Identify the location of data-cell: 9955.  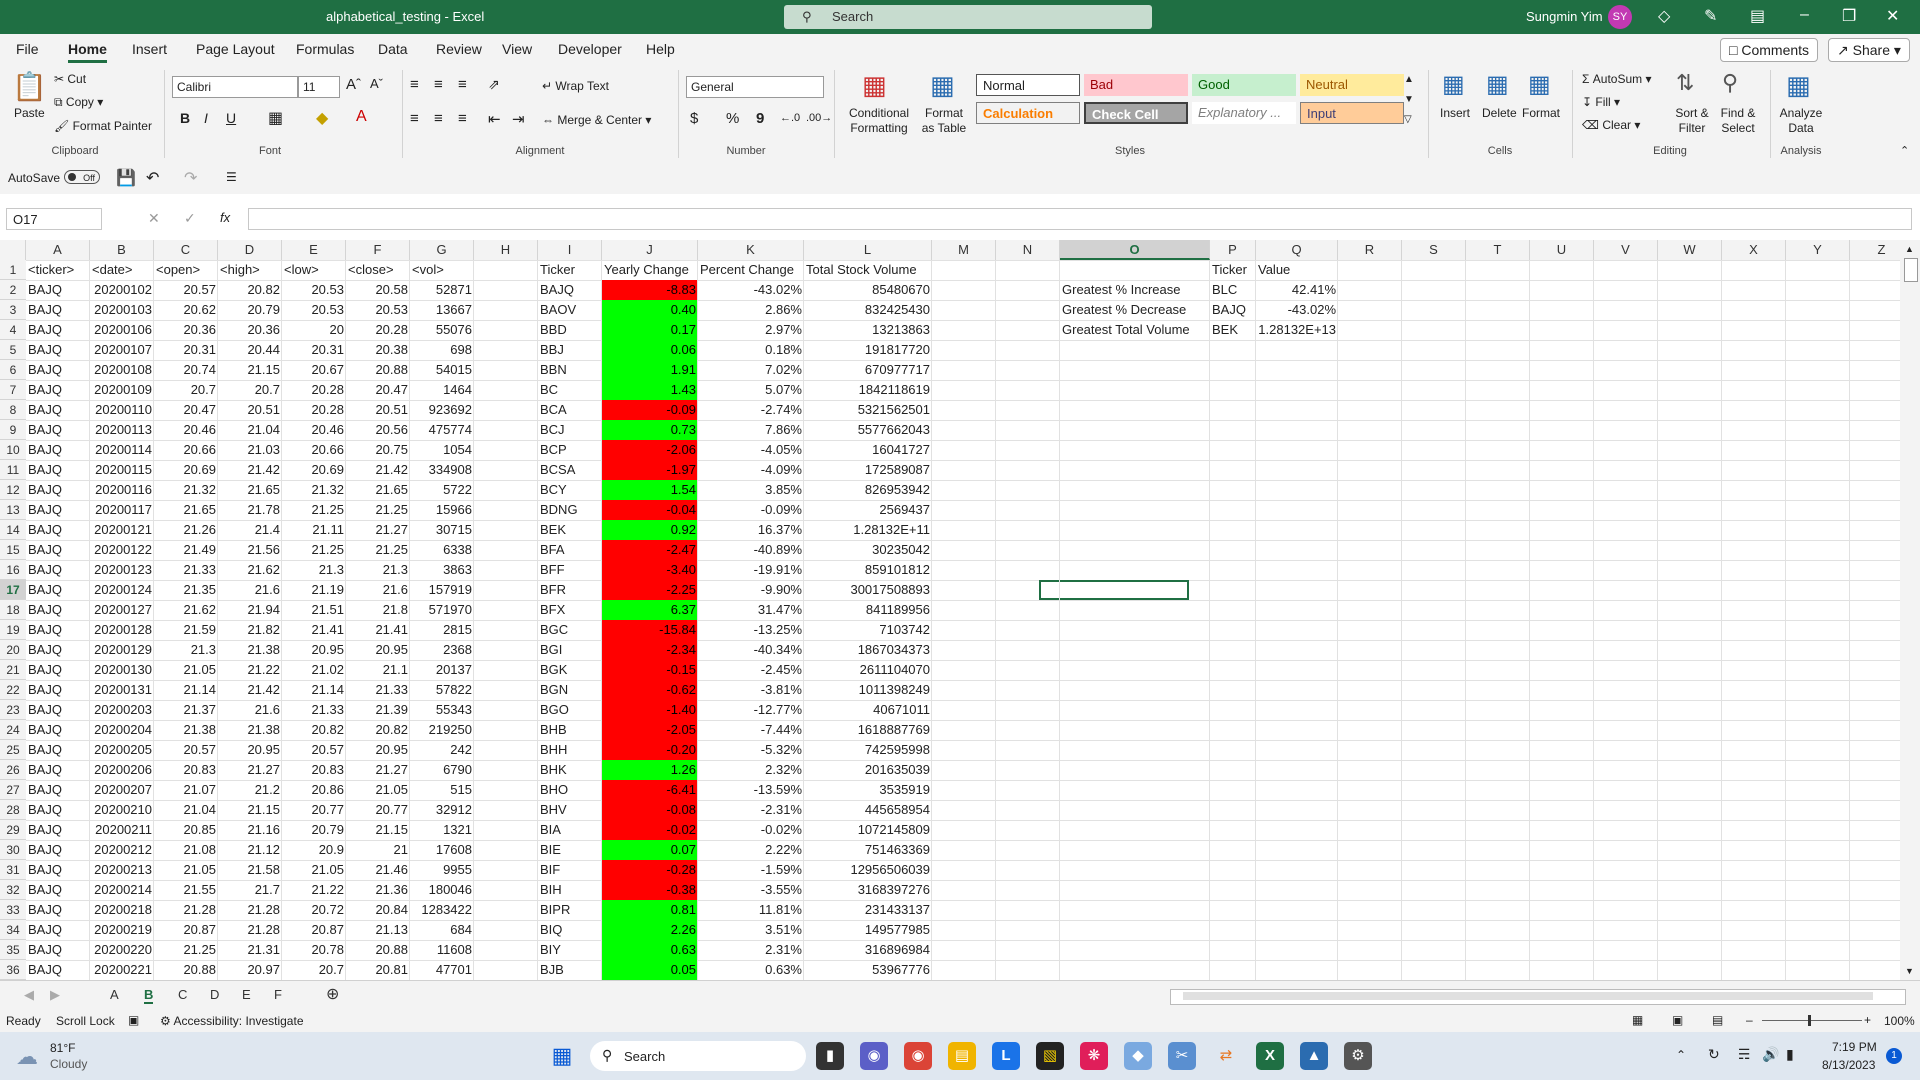
(442, 870).